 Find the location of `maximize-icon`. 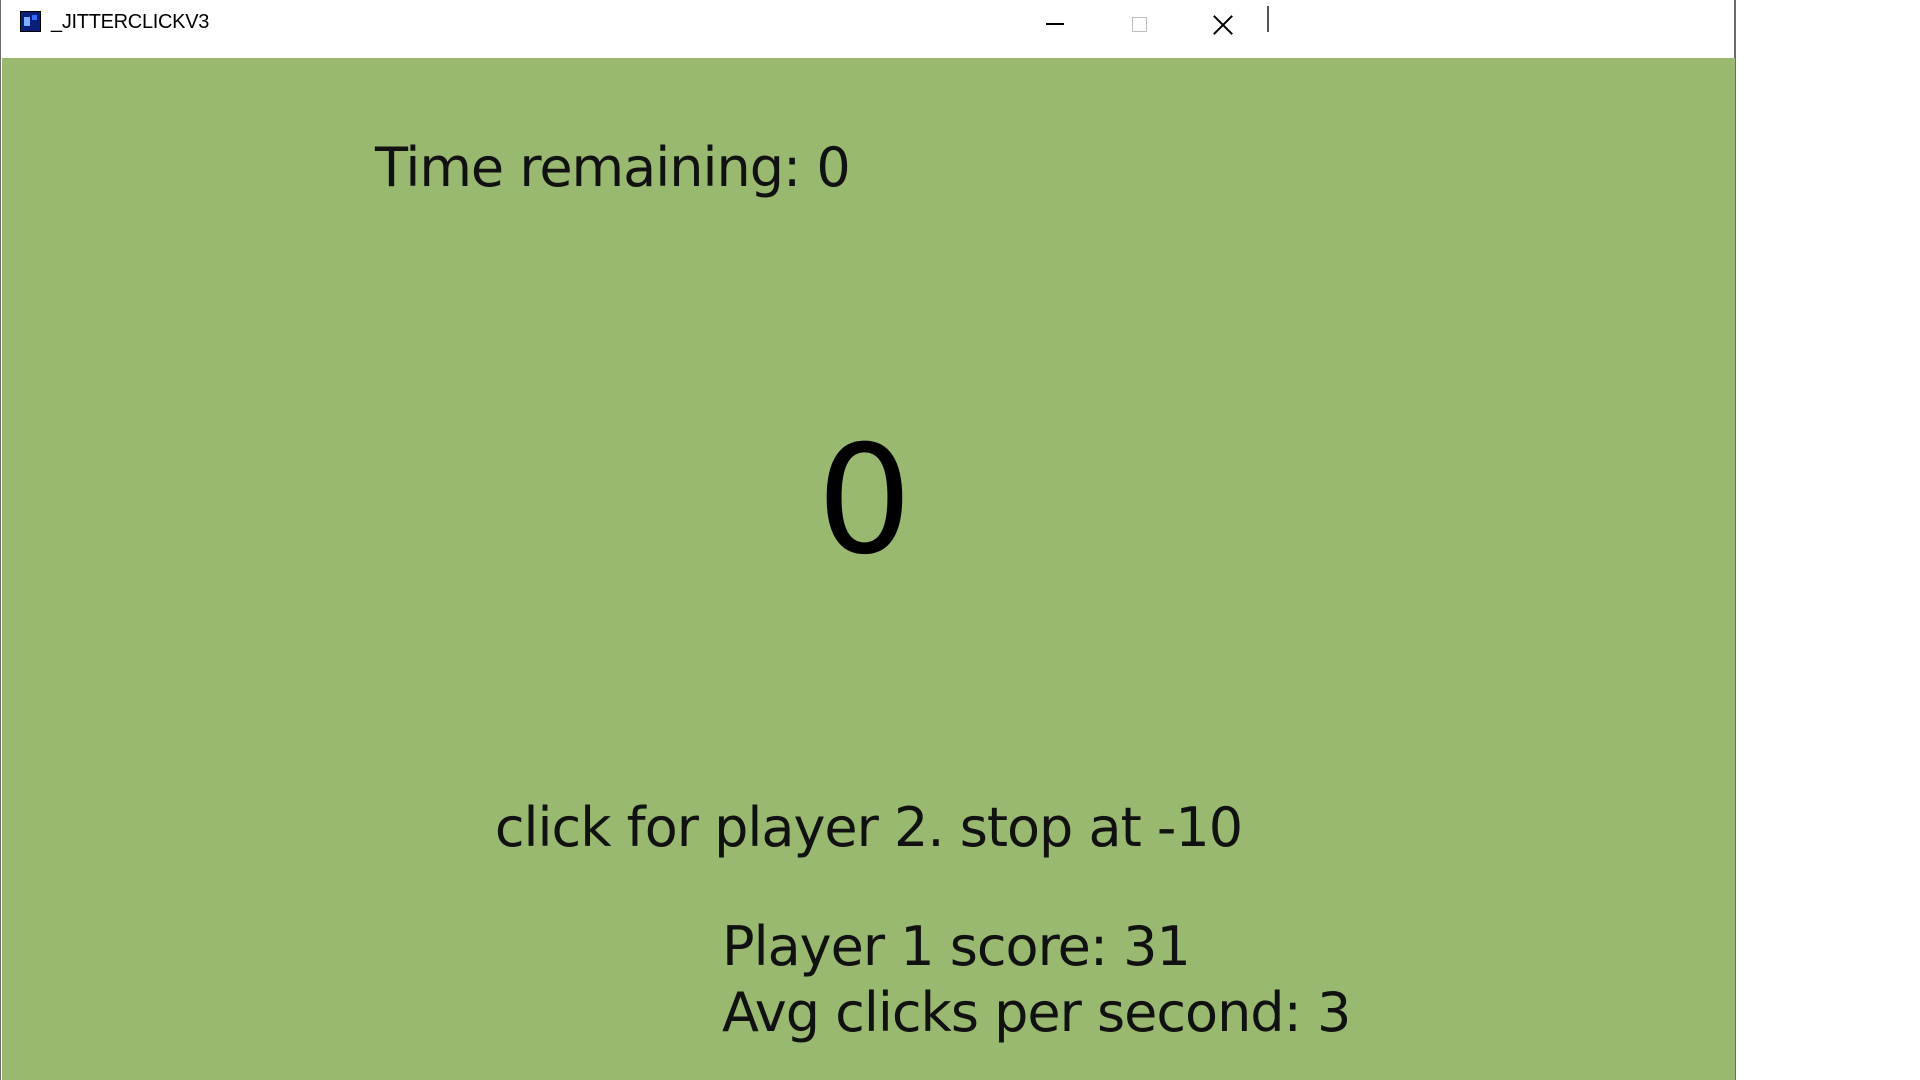

maximize-icon is located at coordinates (1139, 24).